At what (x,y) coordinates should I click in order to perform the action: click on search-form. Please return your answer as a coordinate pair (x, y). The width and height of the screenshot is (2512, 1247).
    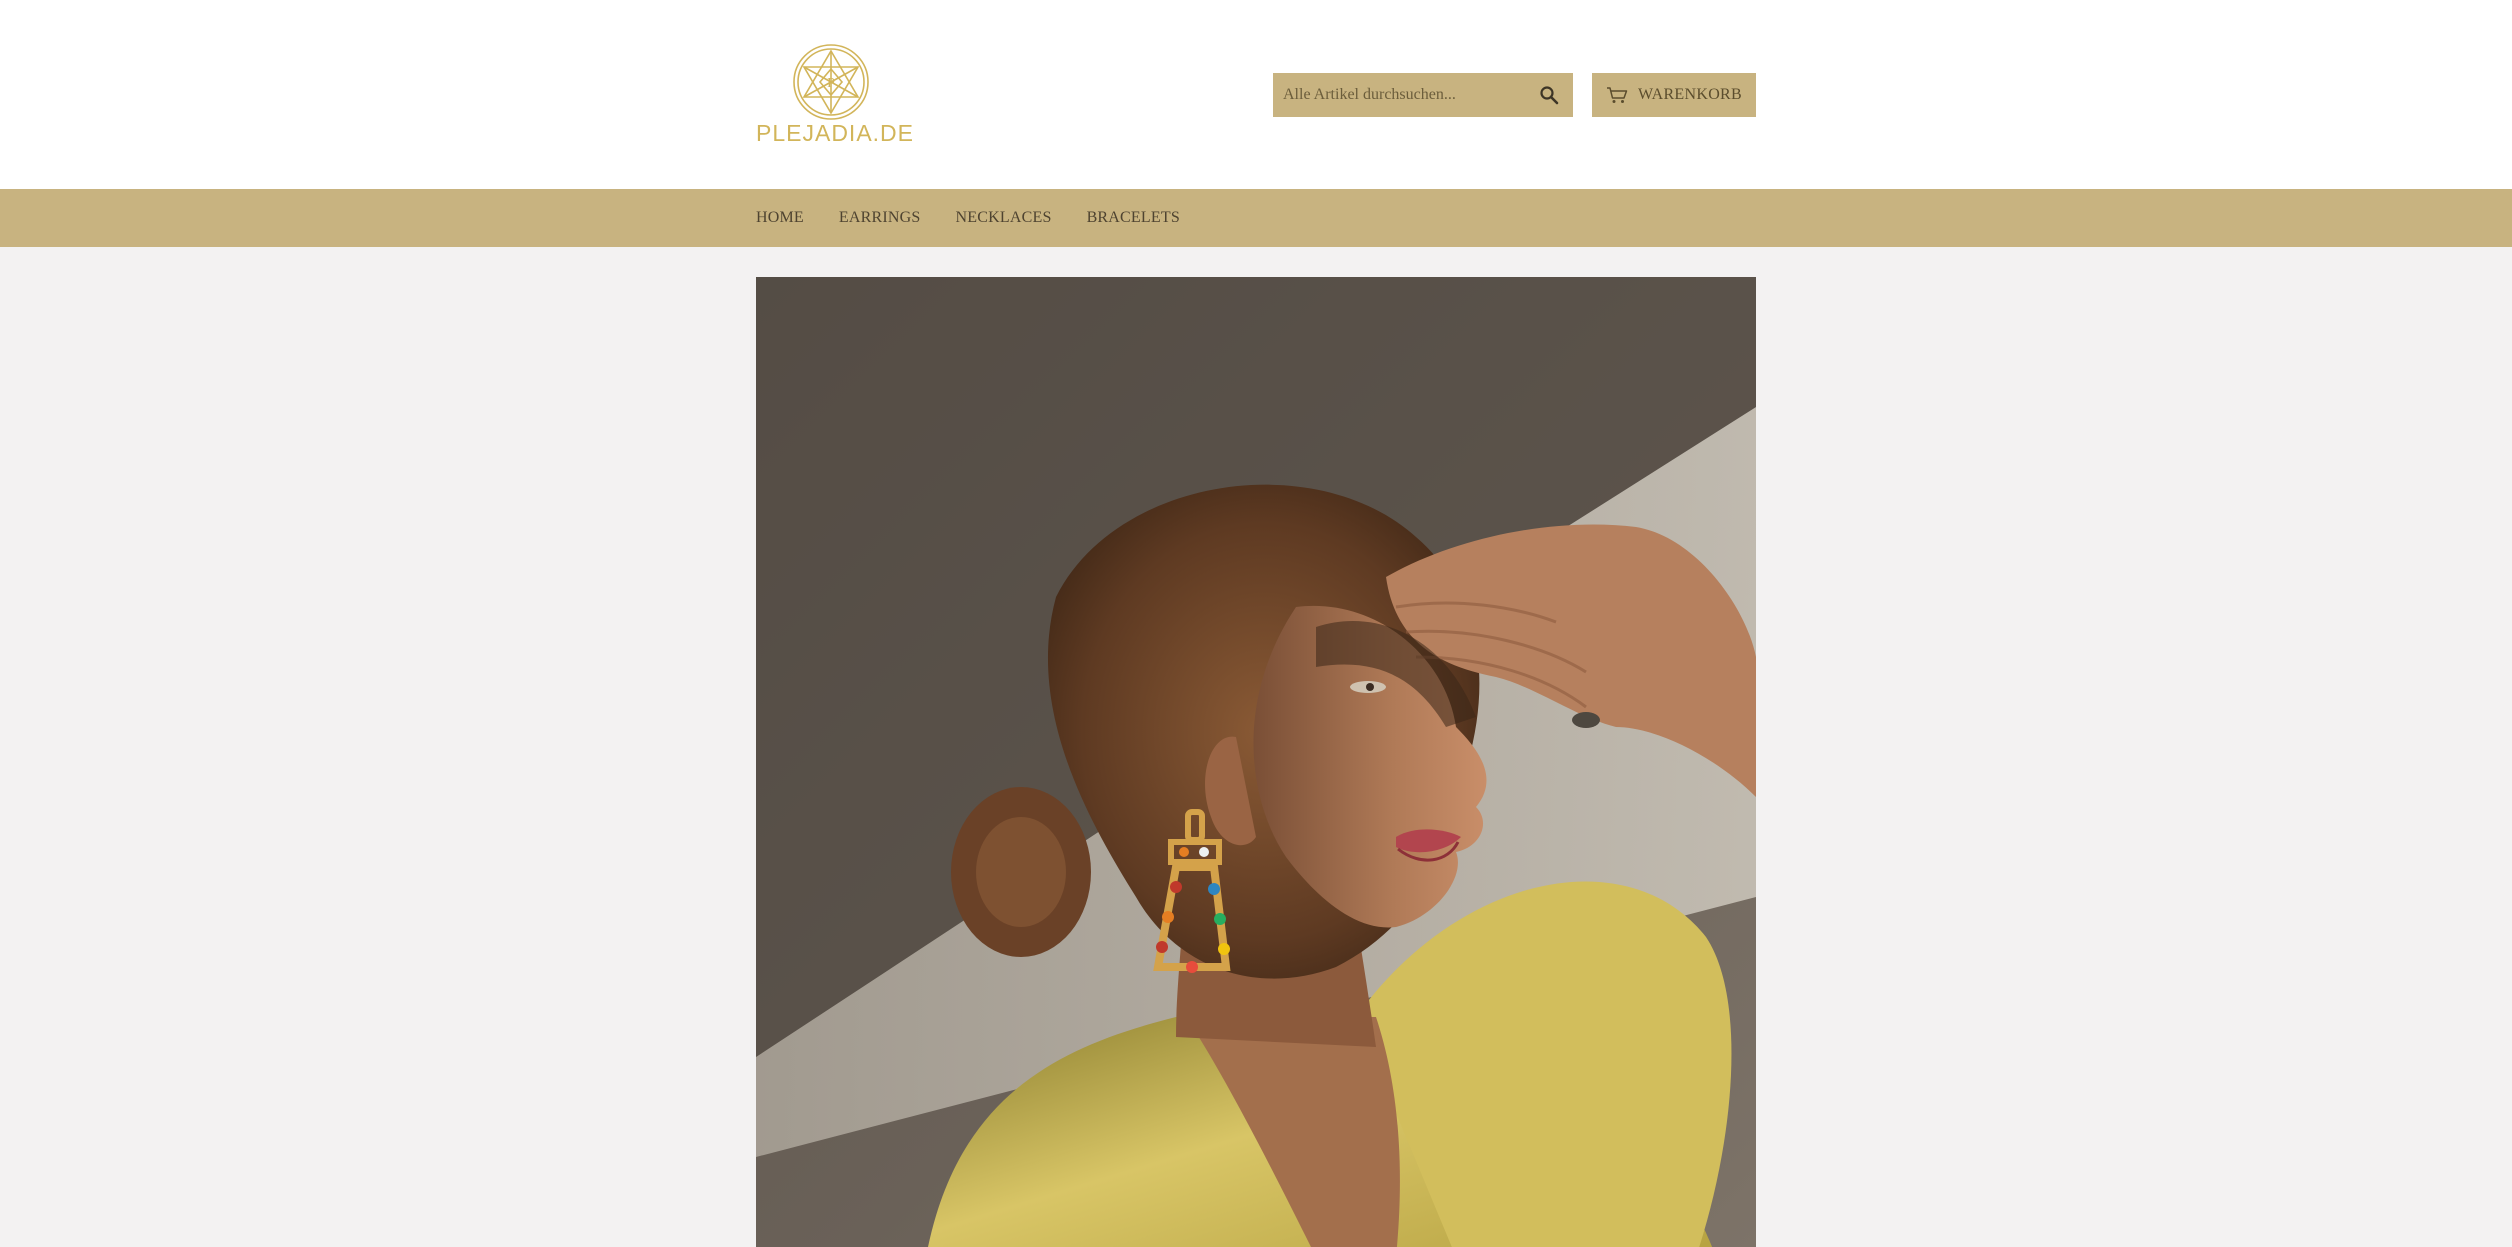
    Looking at the image, I should click on (1423, 95).